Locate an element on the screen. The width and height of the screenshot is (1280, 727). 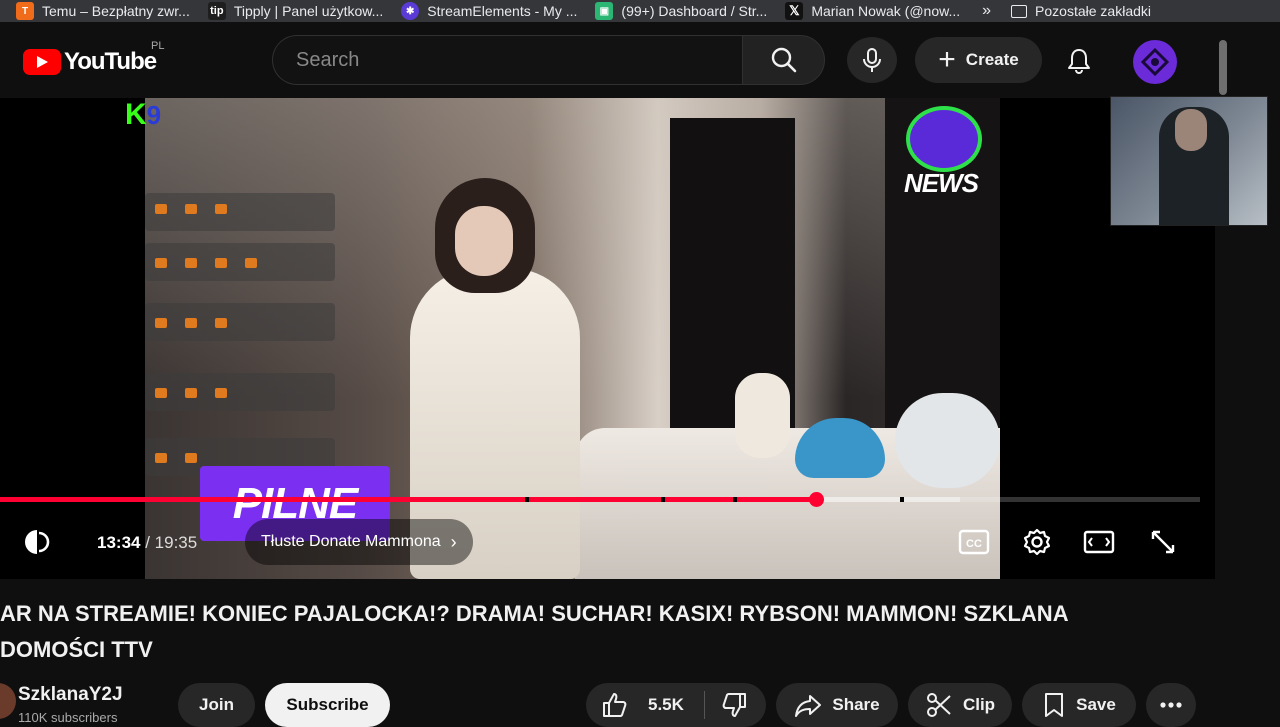
video-plush-bunny is located at coordinates (762, 415).